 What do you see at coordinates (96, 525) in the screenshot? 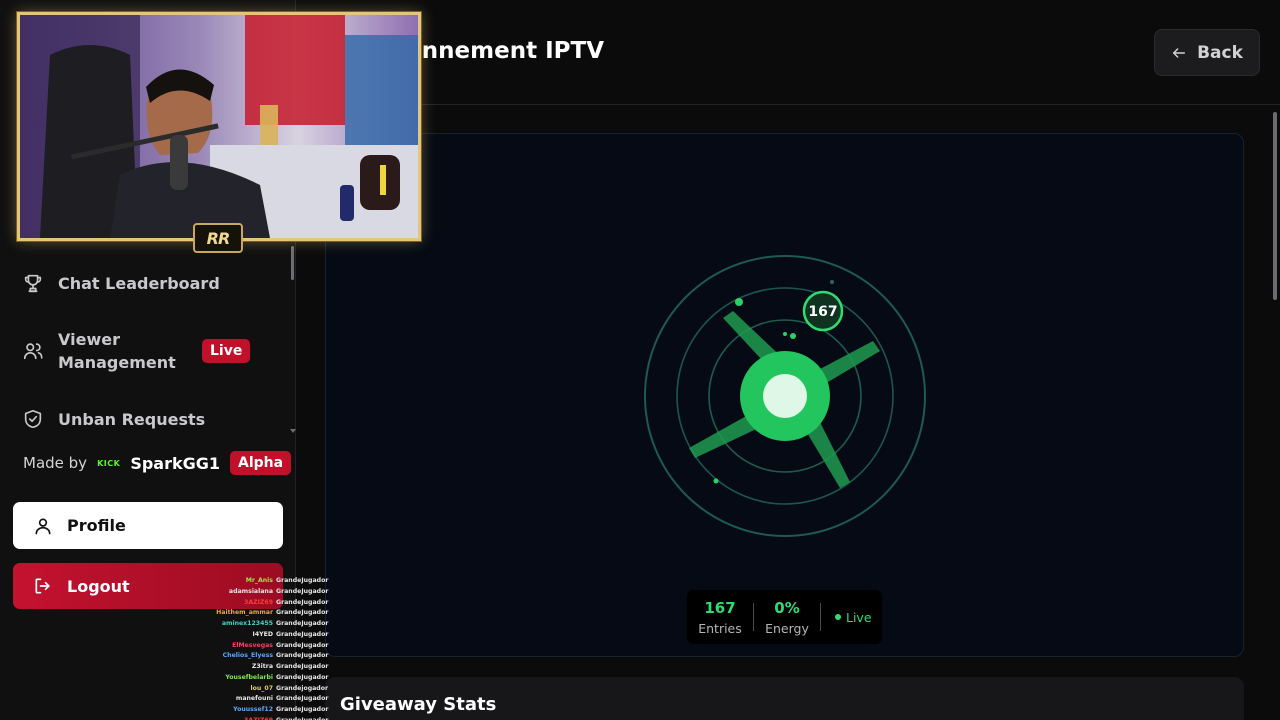
I see `profile-label: Profile` at bounding box center [96, 525].